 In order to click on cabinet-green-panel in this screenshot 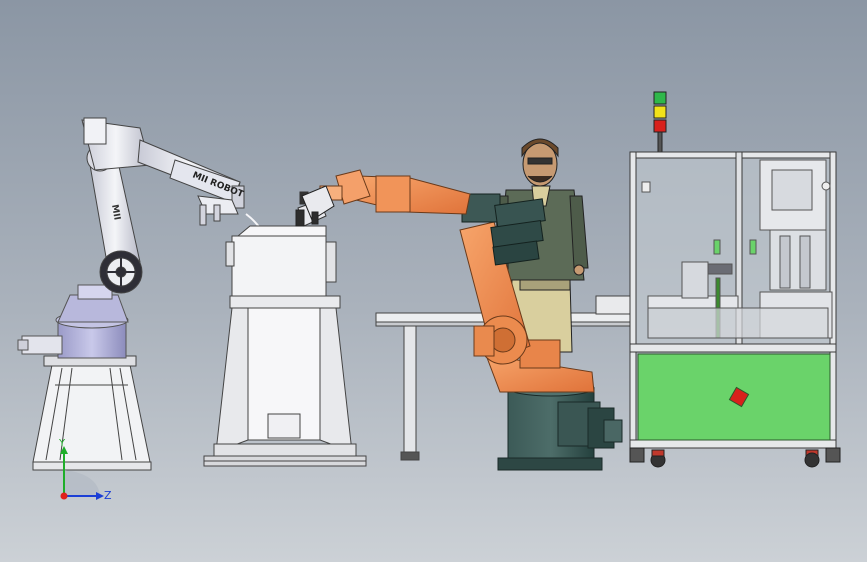, I will do `click(734, 397)`.